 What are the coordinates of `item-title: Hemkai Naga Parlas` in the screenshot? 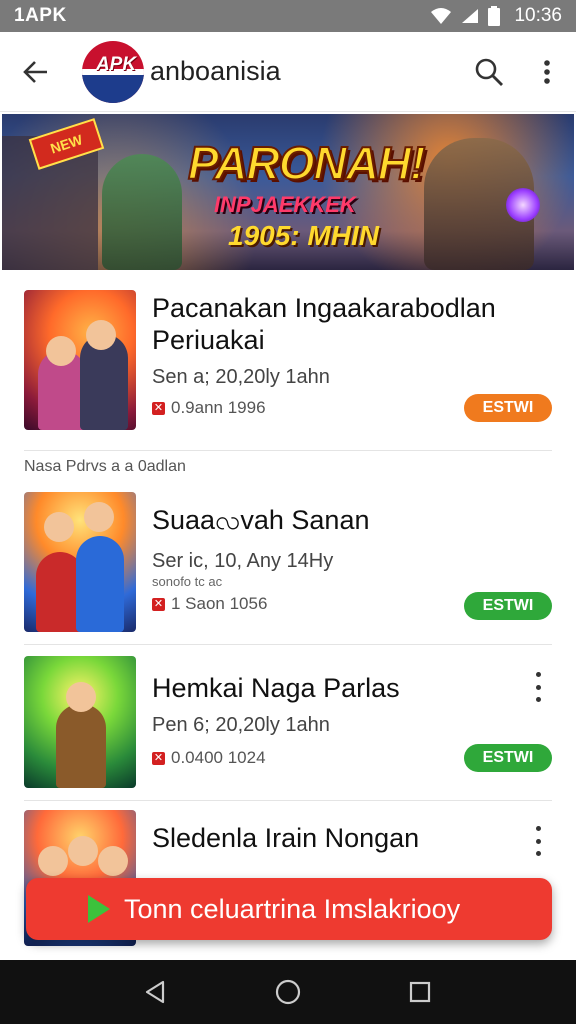 It's located at (276, 688).